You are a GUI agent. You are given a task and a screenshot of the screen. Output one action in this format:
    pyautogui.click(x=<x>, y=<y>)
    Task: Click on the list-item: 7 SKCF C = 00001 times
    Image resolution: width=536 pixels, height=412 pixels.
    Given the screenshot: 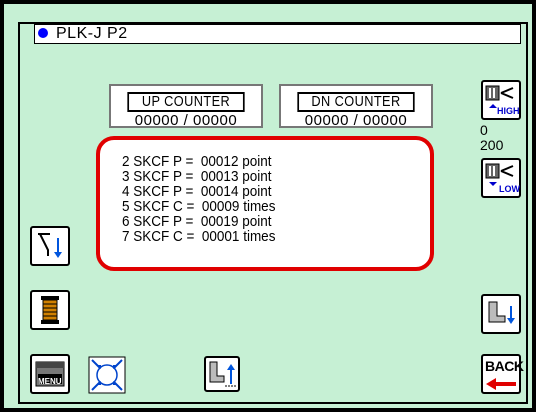 What is the action you would take?
    pyautogui.click(x=198, y=236)
    